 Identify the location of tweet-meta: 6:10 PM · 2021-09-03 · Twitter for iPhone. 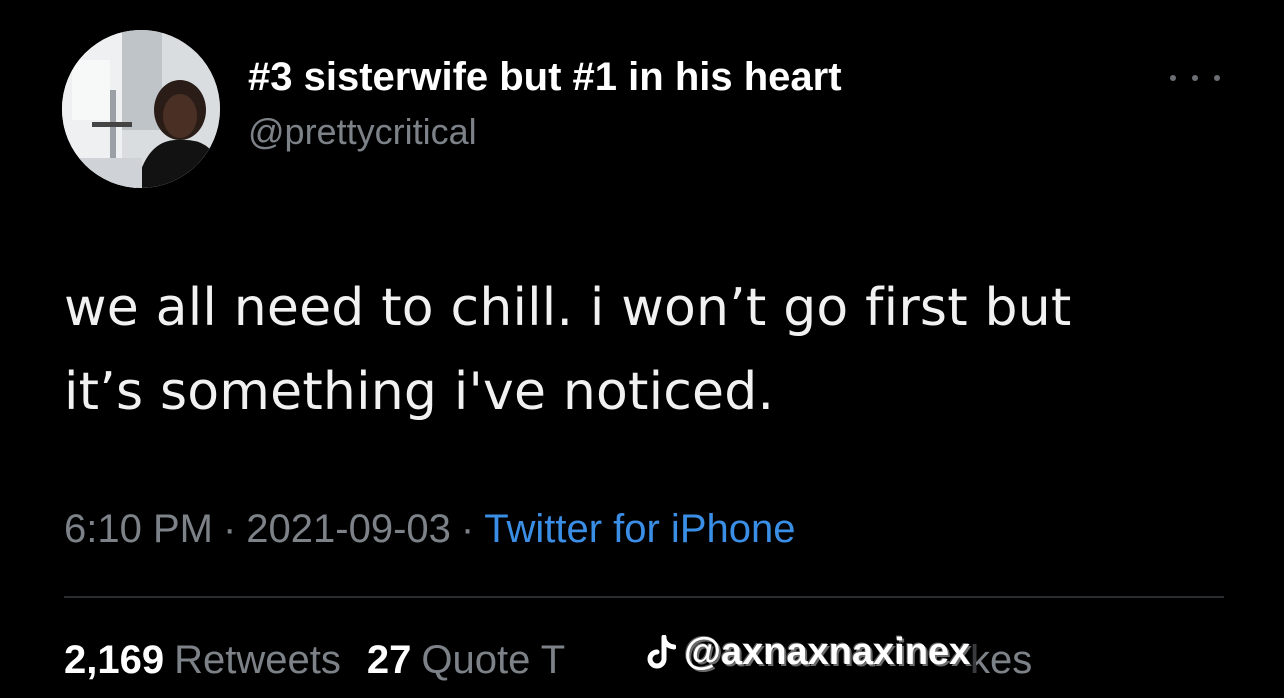
(429, 529).